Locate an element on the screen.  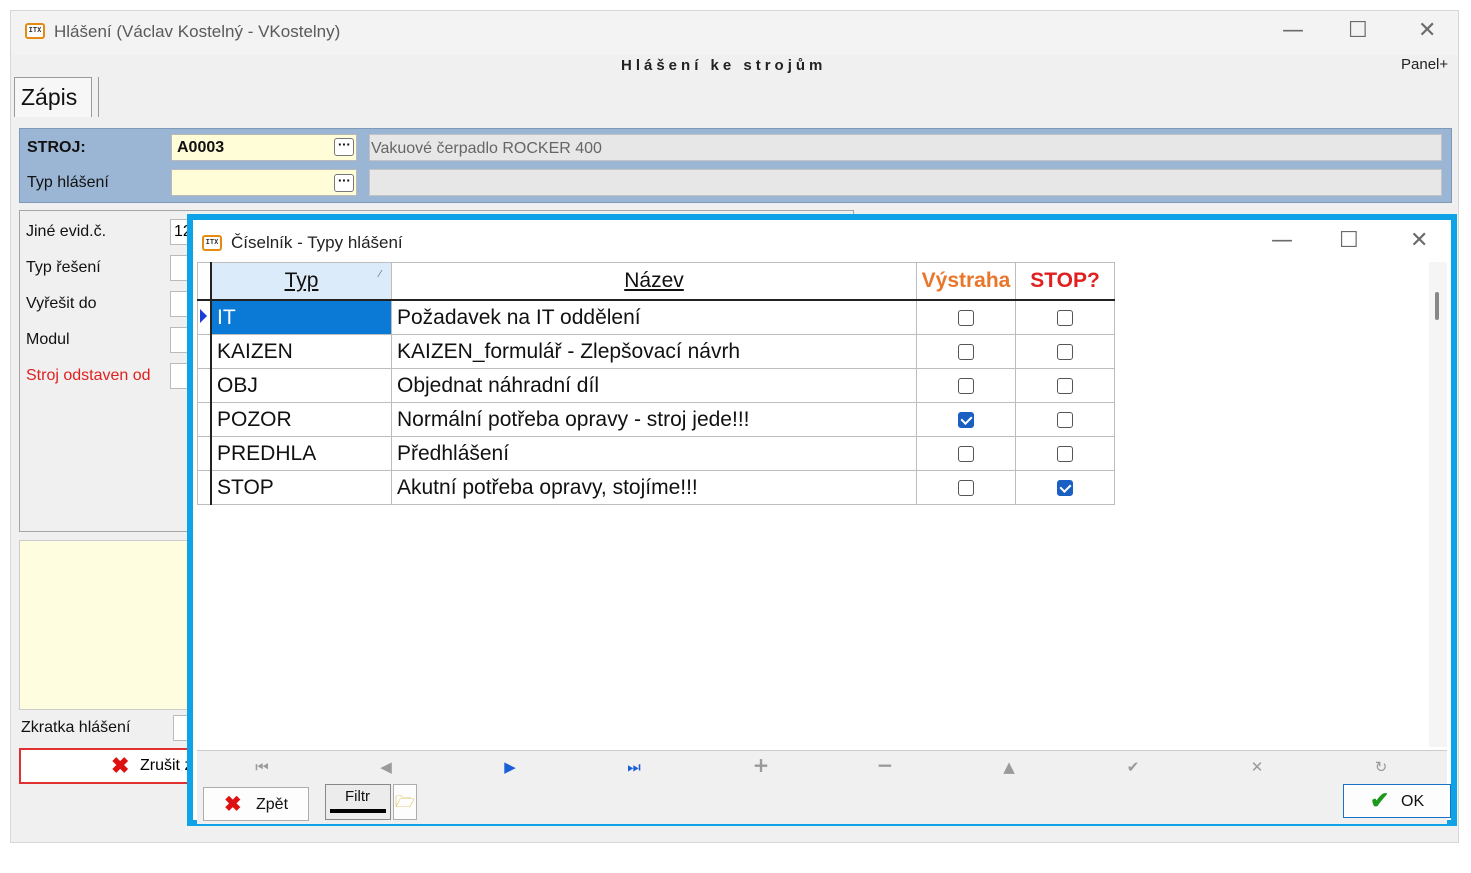
last-record-icon: ⏭ is located at coordinates (634, 767).